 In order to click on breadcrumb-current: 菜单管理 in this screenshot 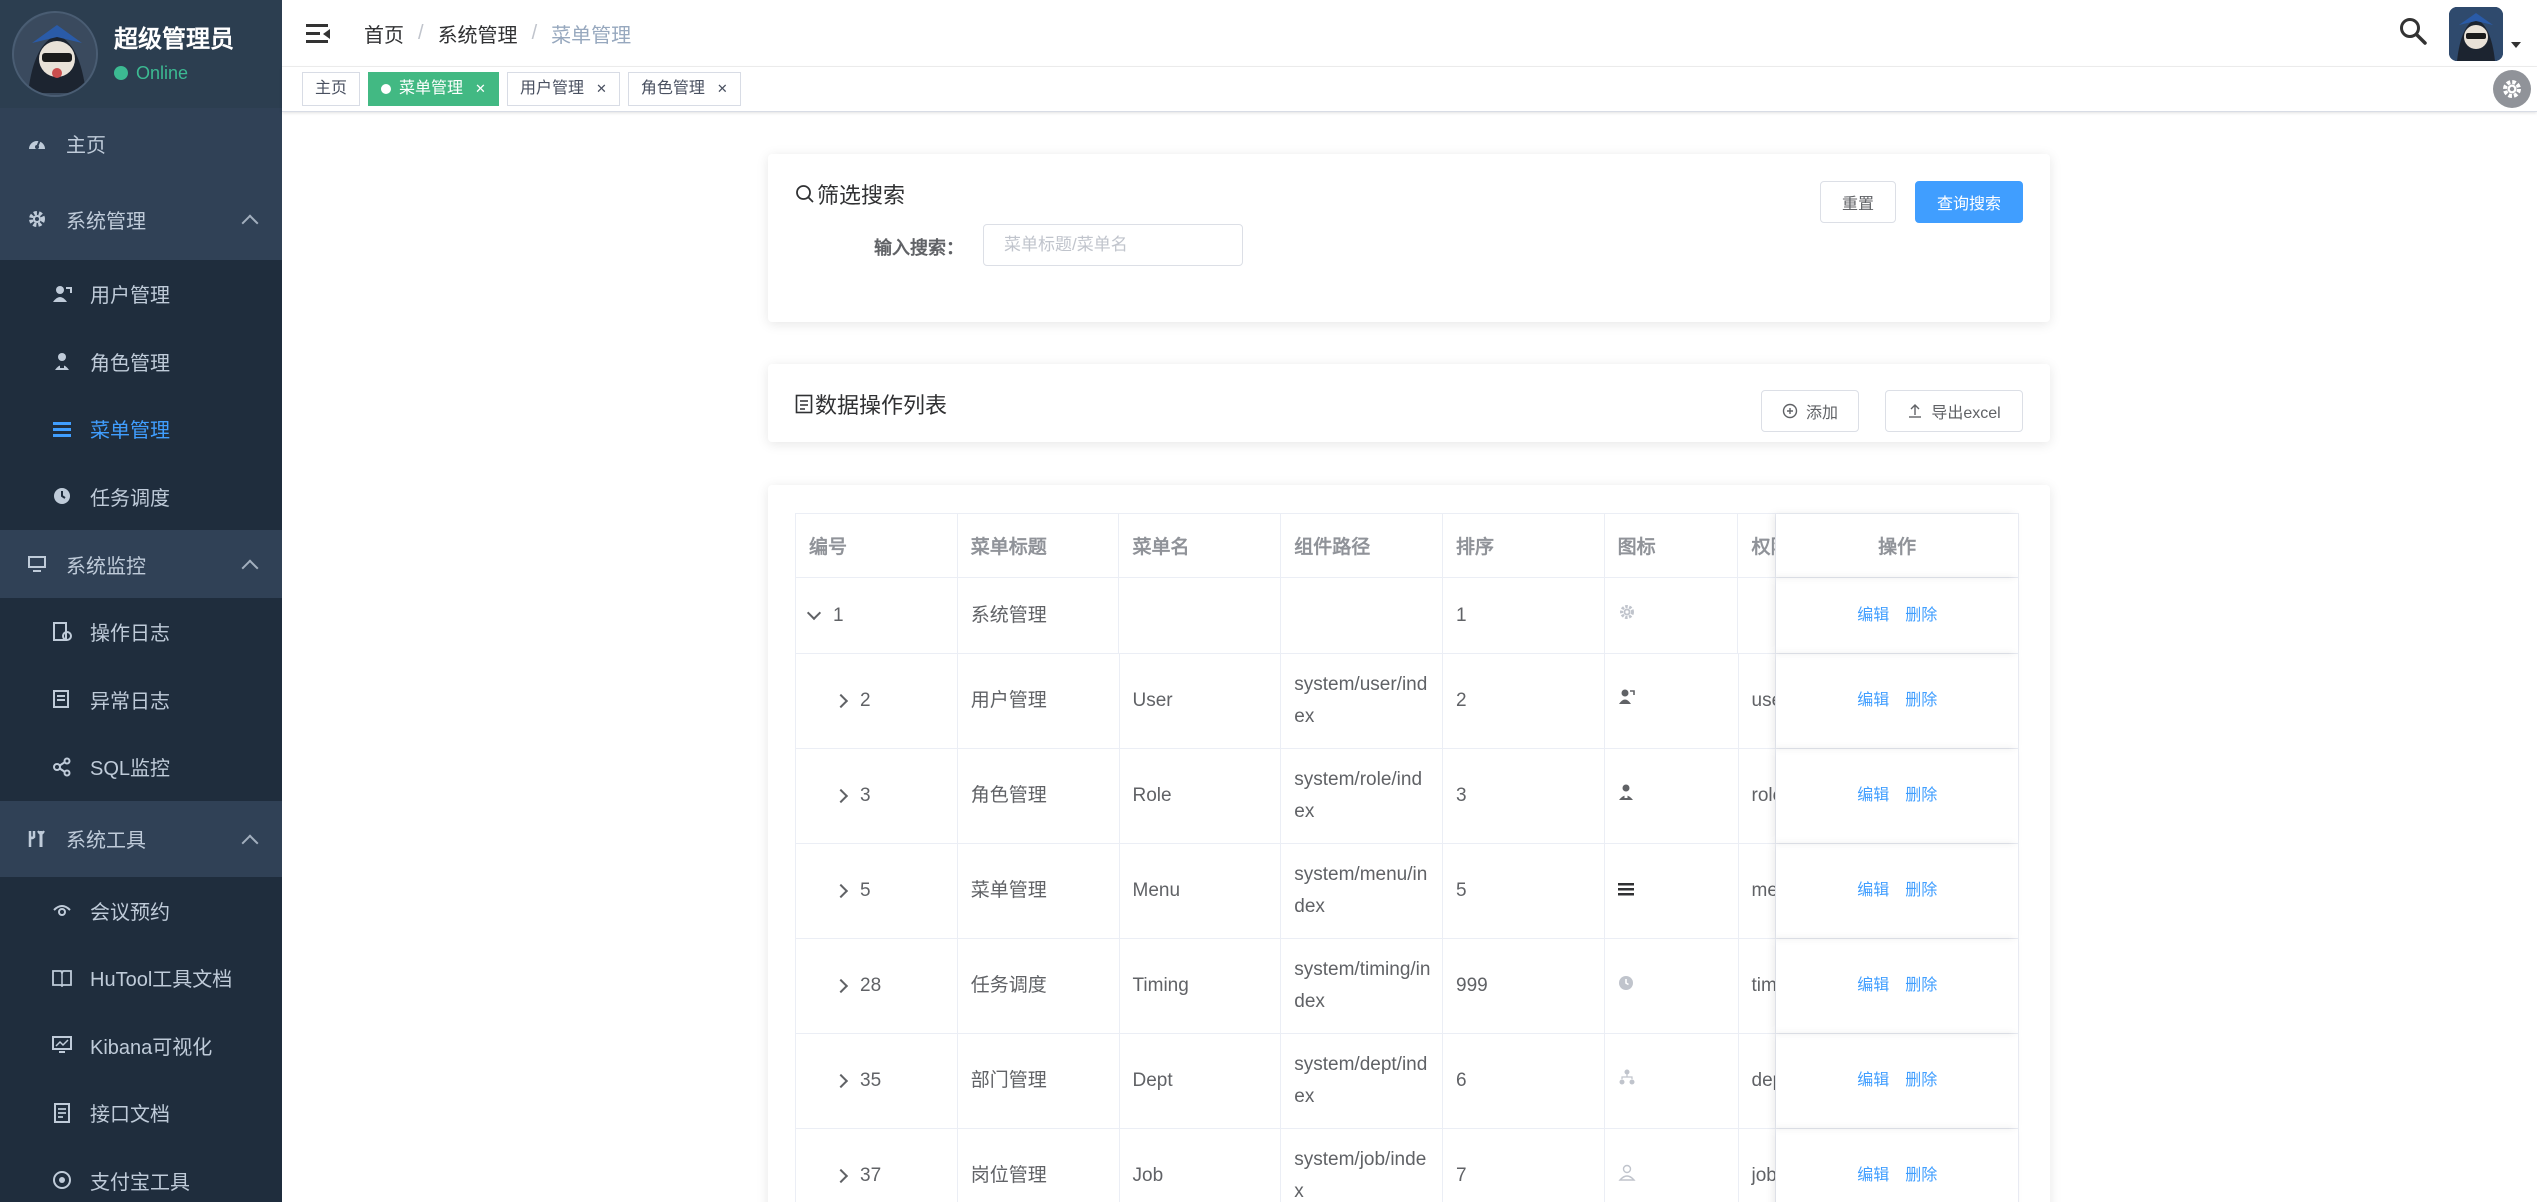, I will do `click(591, 35)`.